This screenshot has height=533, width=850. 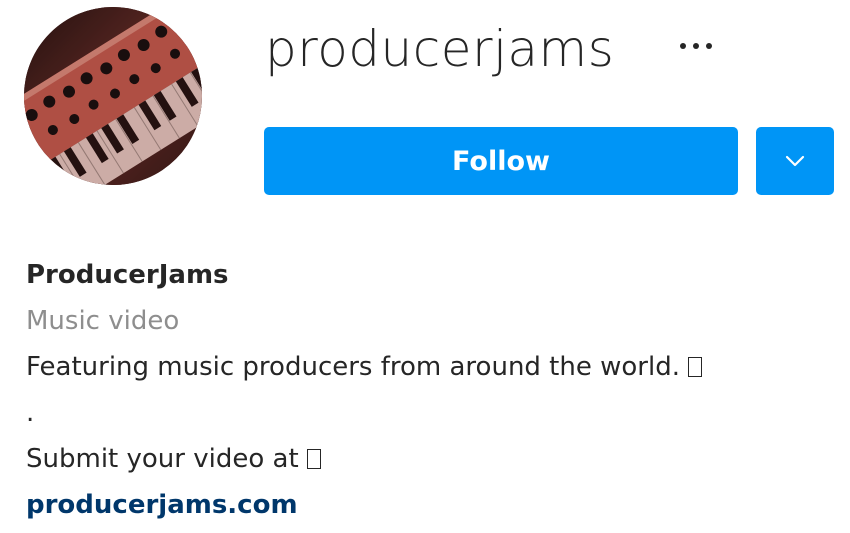 What do you see at coordinates (103, 321) in the screenshot?
I see `profile-category: Music video` at bounding box center [103, 321].